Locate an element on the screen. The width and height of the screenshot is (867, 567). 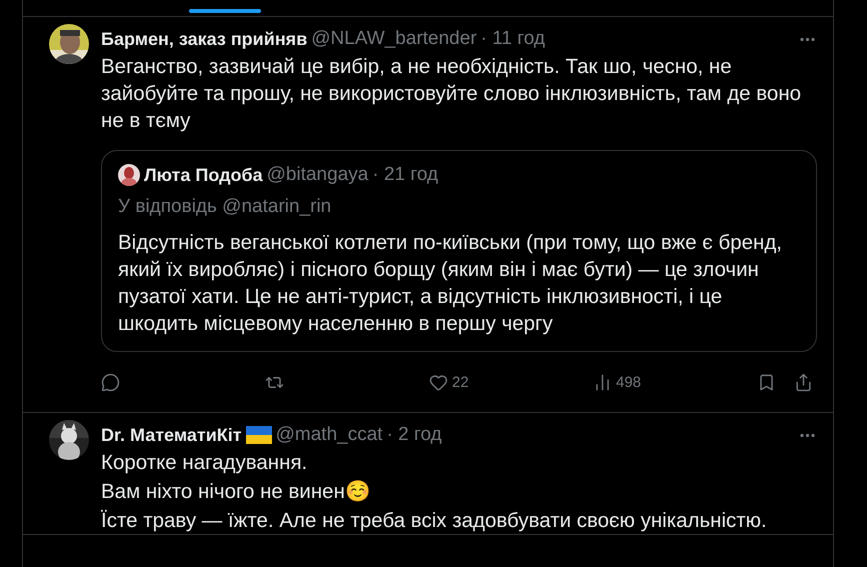
display-name: Люта Подоба is located at coordinates (203, 175).